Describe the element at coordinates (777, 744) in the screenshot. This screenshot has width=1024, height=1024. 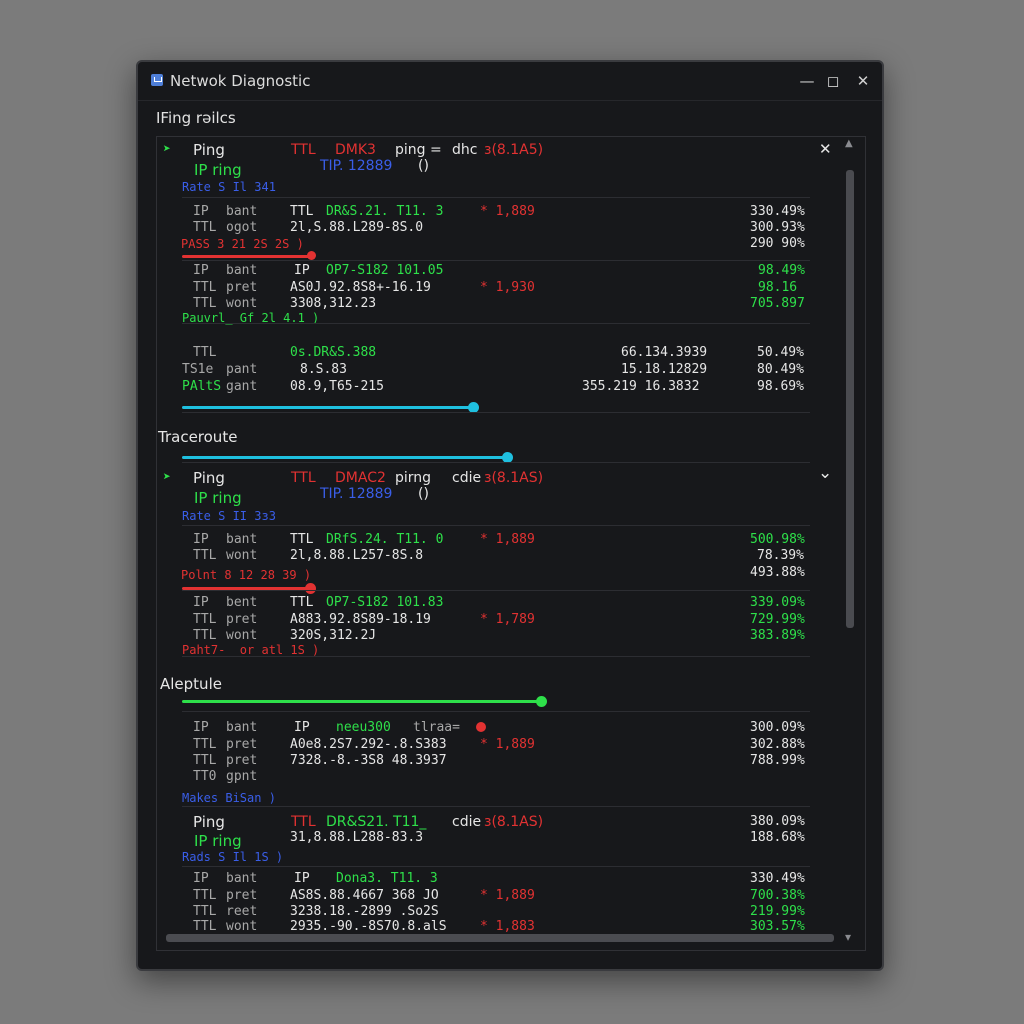
I see `row-percent: 302.88%` at that location.